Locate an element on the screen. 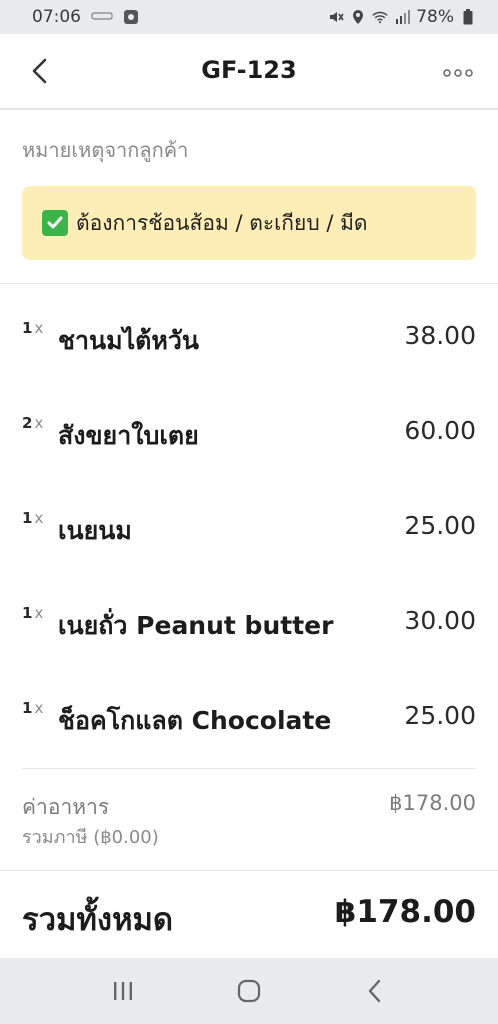  order-id-title: GF-123 is located at coordinates (249, 70).